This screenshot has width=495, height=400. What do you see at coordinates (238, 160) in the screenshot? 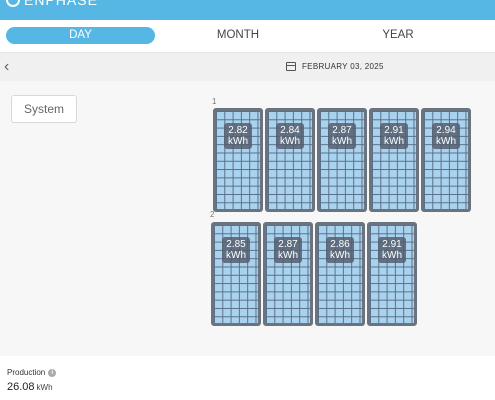
I see `solar-panel: 2.82 kWh` at bounding box center [238, 160].